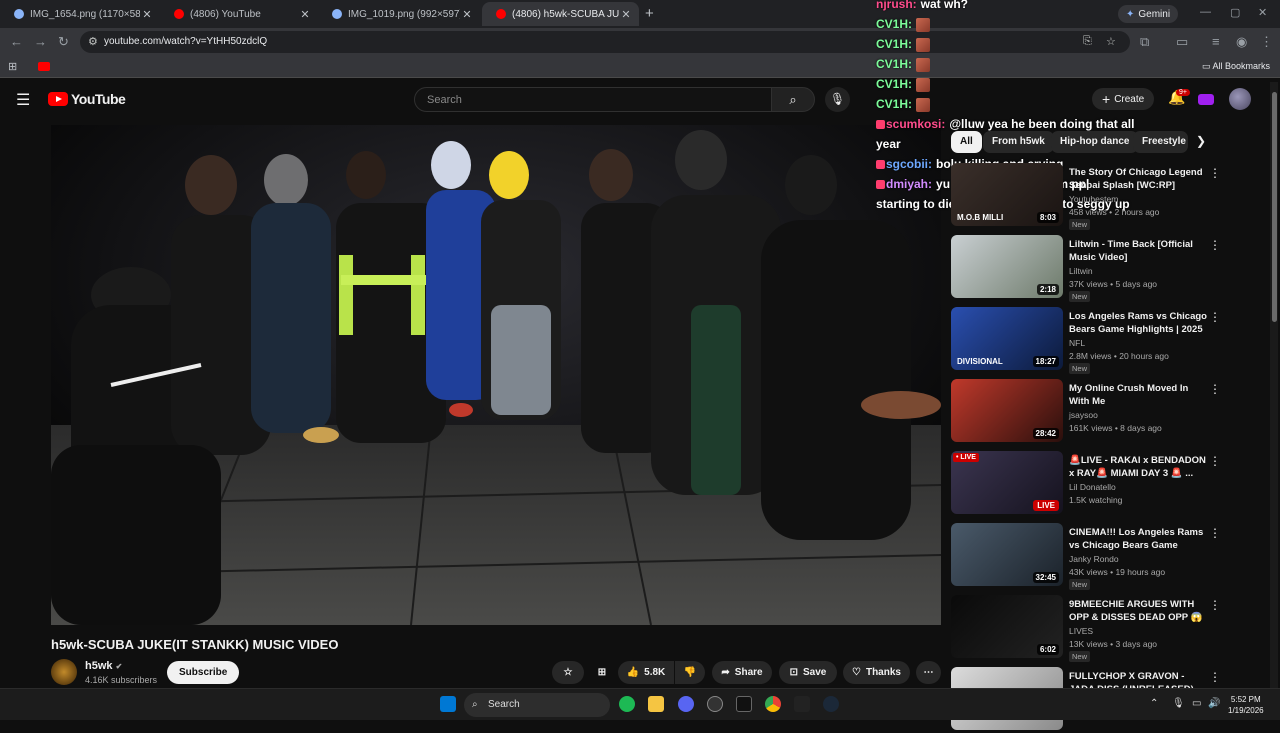  What do you see at coordinates (1094, 559) in the screenshot?
I see `recommendation-channel: Janky Rondo` at bounding box center [1094, 559].